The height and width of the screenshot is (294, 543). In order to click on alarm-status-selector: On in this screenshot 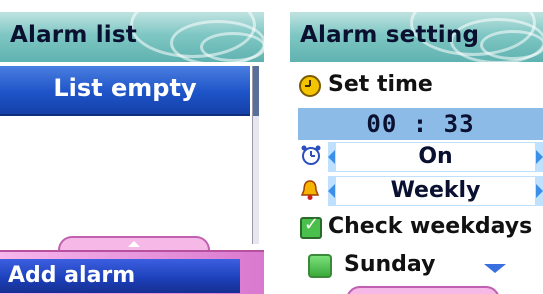, I will do `click(435, 157)`.